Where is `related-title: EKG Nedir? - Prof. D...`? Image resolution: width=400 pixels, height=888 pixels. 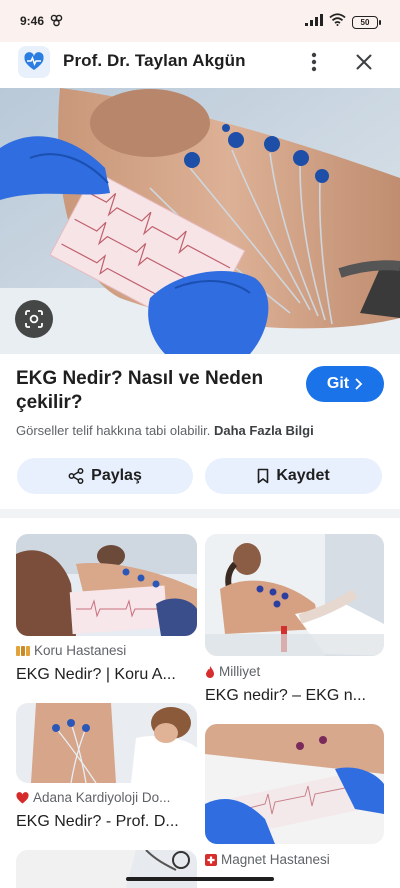
related-title: EKG Nedir? - Prof. D... is located at coordinates (106, 822).